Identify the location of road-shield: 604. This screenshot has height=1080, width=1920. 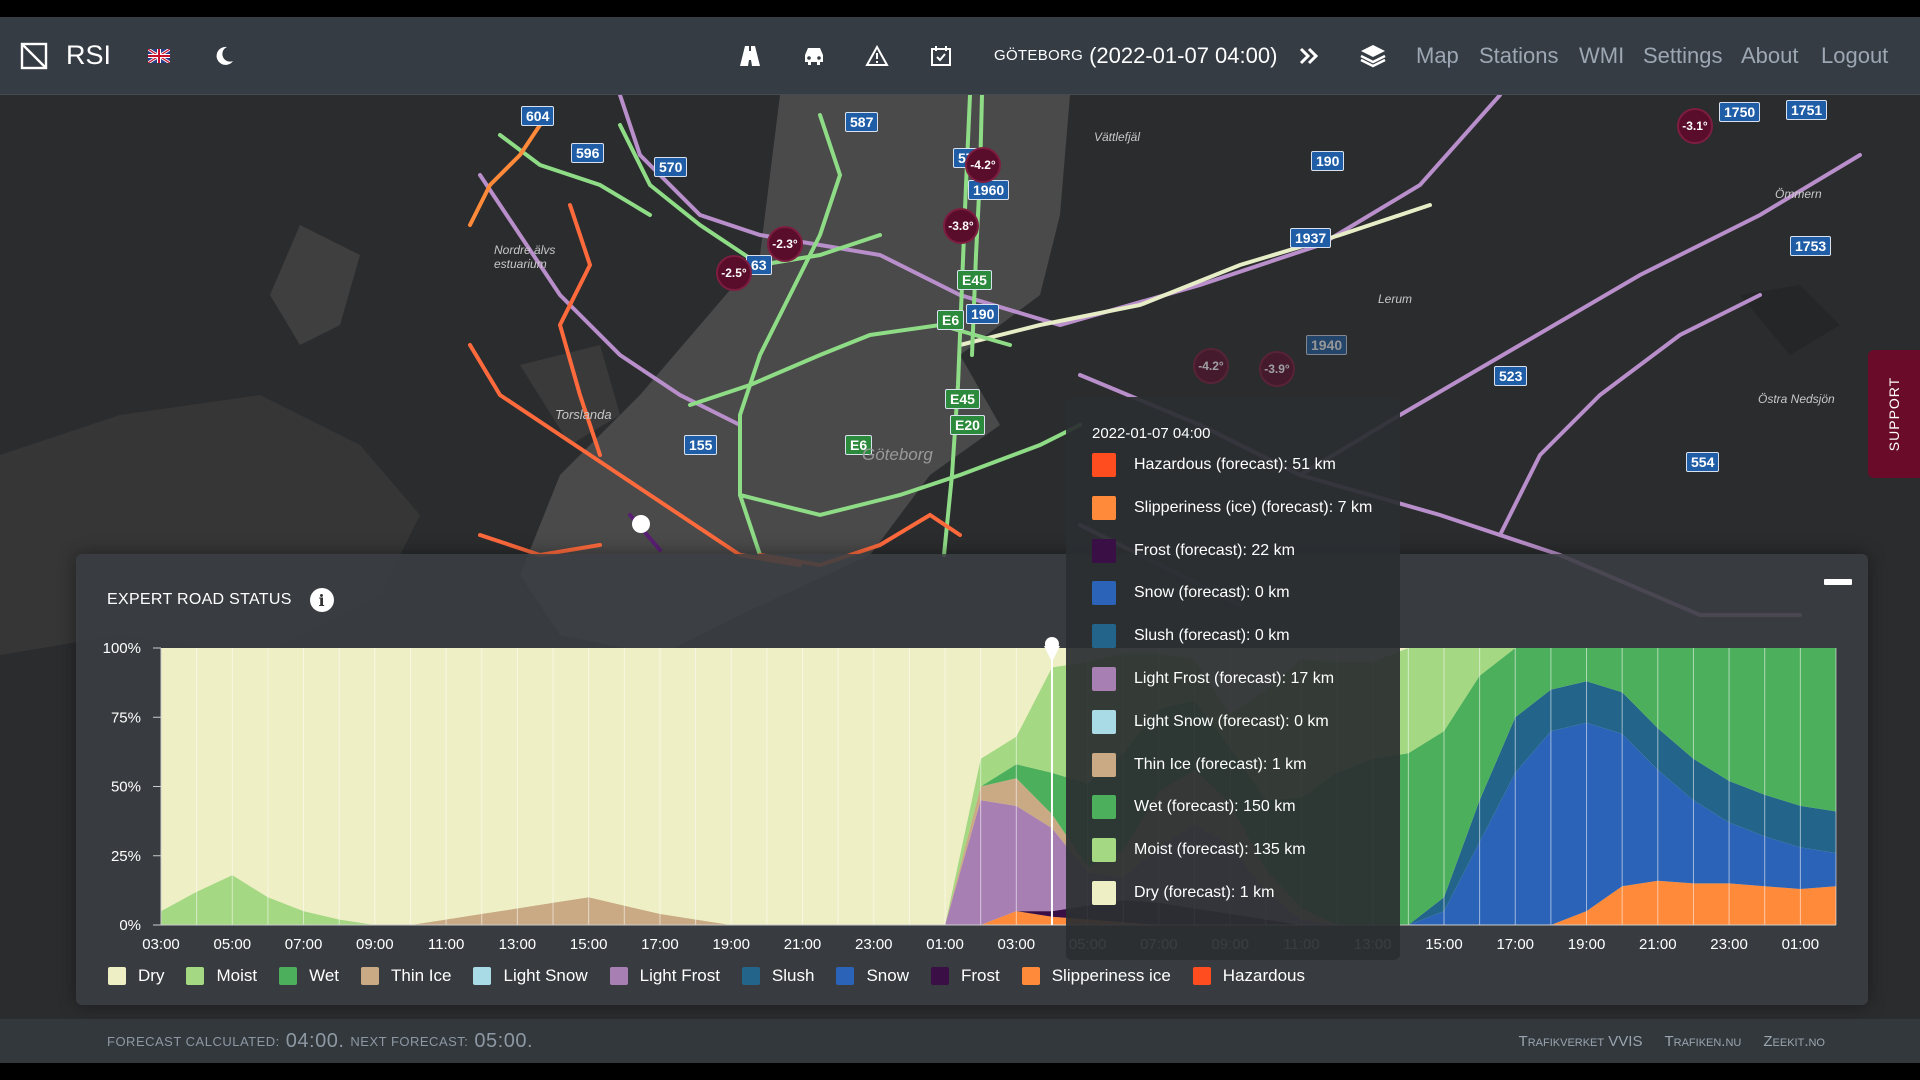
(538, 116).